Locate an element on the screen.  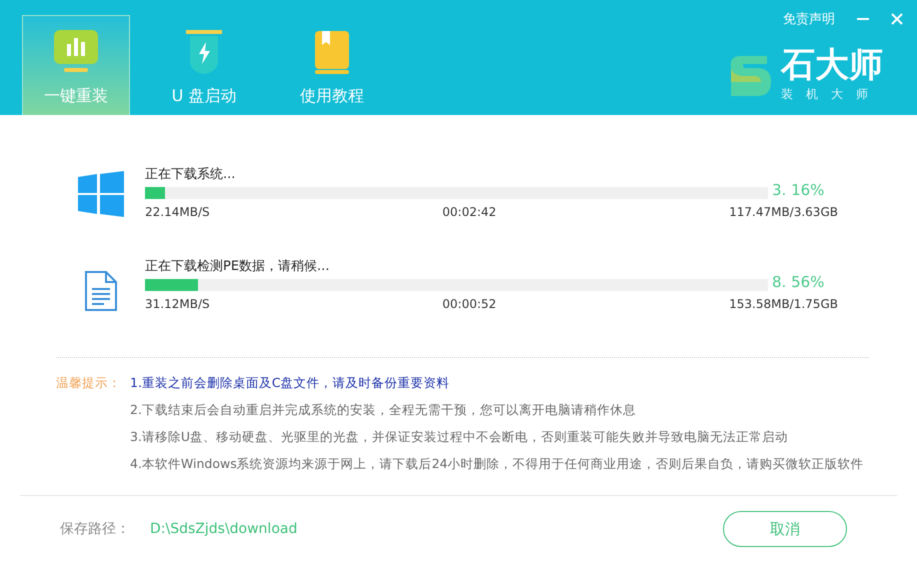
download-size: 117.47MB/3.63GB is located at coordinates (783, 212).